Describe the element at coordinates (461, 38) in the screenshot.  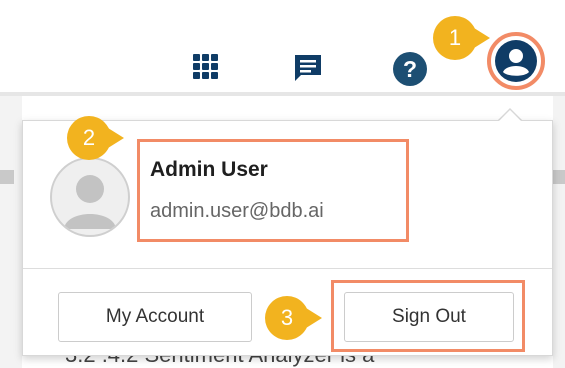
I see `step-marker-1: 1` at that location.